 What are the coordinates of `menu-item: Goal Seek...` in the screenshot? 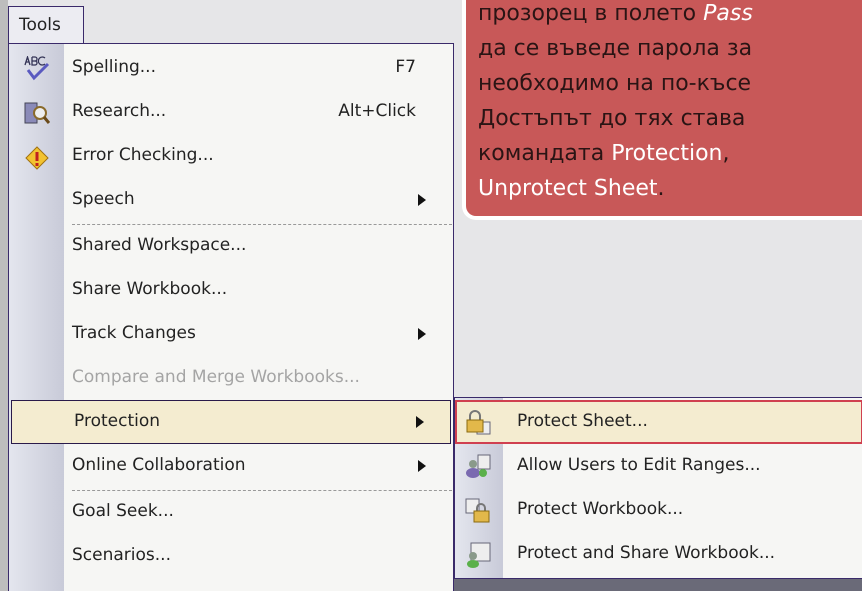 It's located at (231, 511).